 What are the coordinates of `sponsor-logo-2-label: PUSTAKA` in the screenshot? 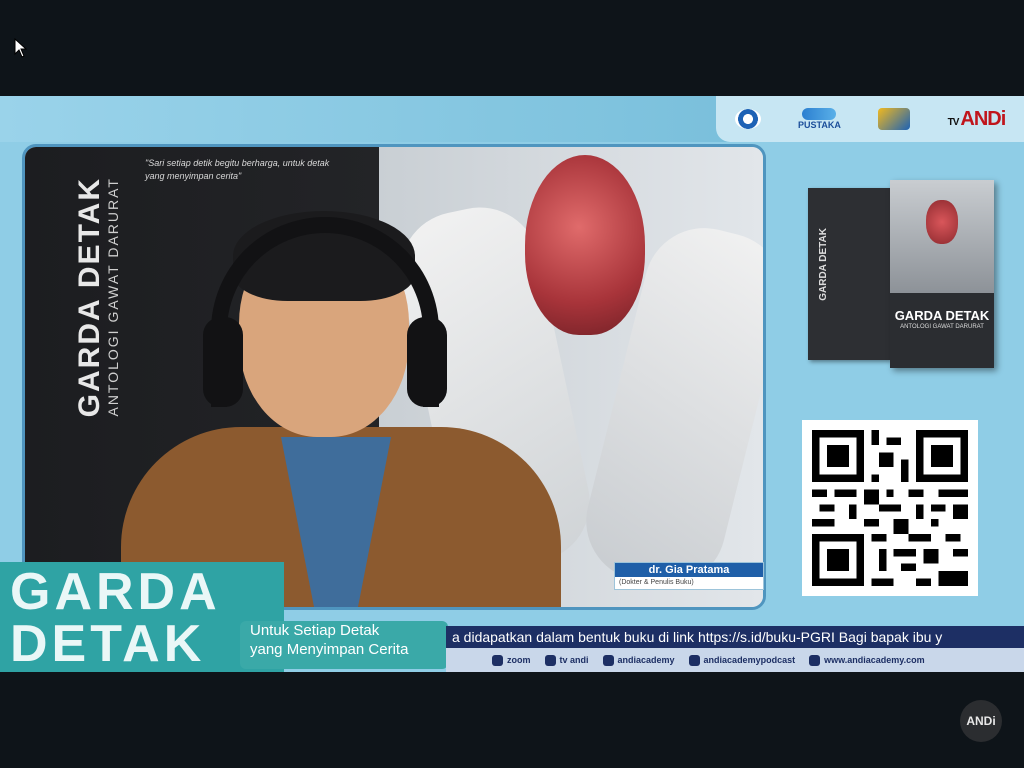 It's located at (819, 125).